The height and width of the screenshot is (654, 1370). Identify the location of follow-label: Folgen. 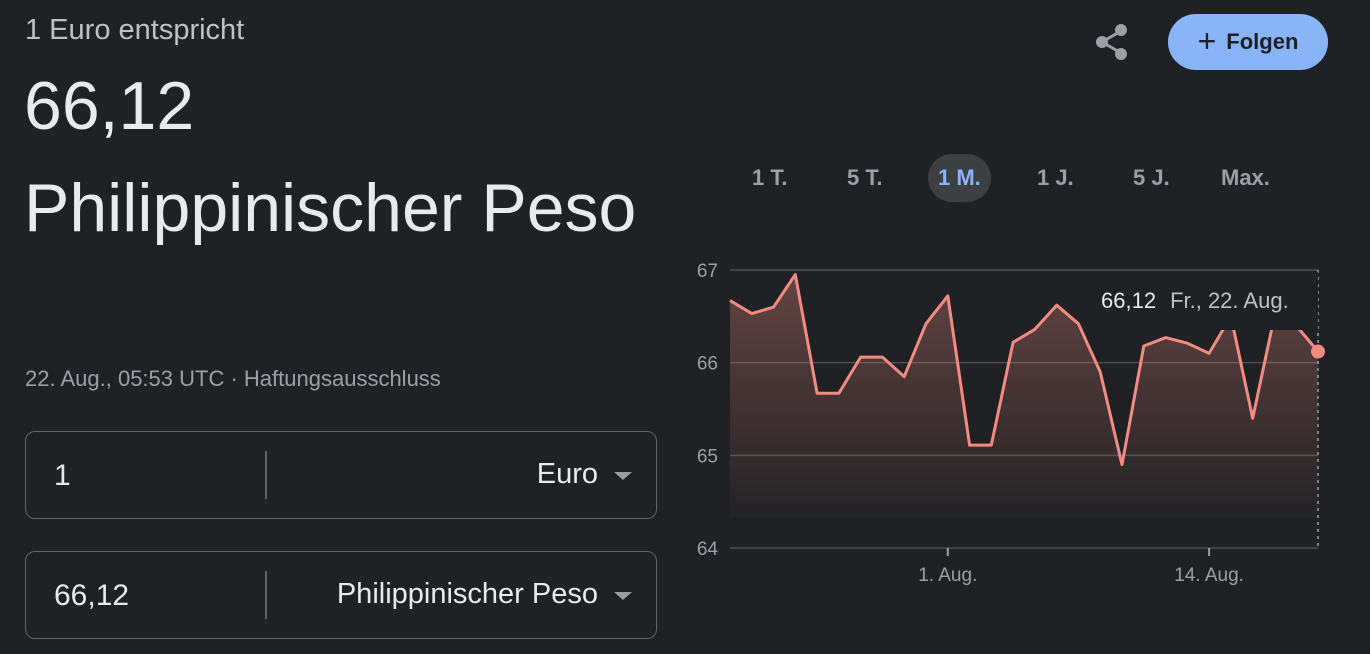
(1262, 41).